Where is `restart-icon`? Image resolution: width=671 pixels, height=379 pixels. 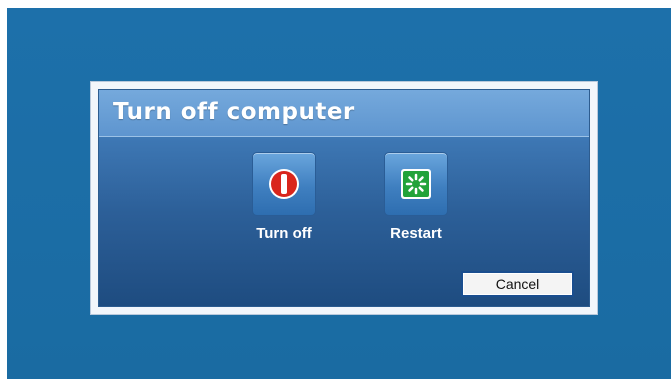
restart-icon is located at coordinates (416, 184).